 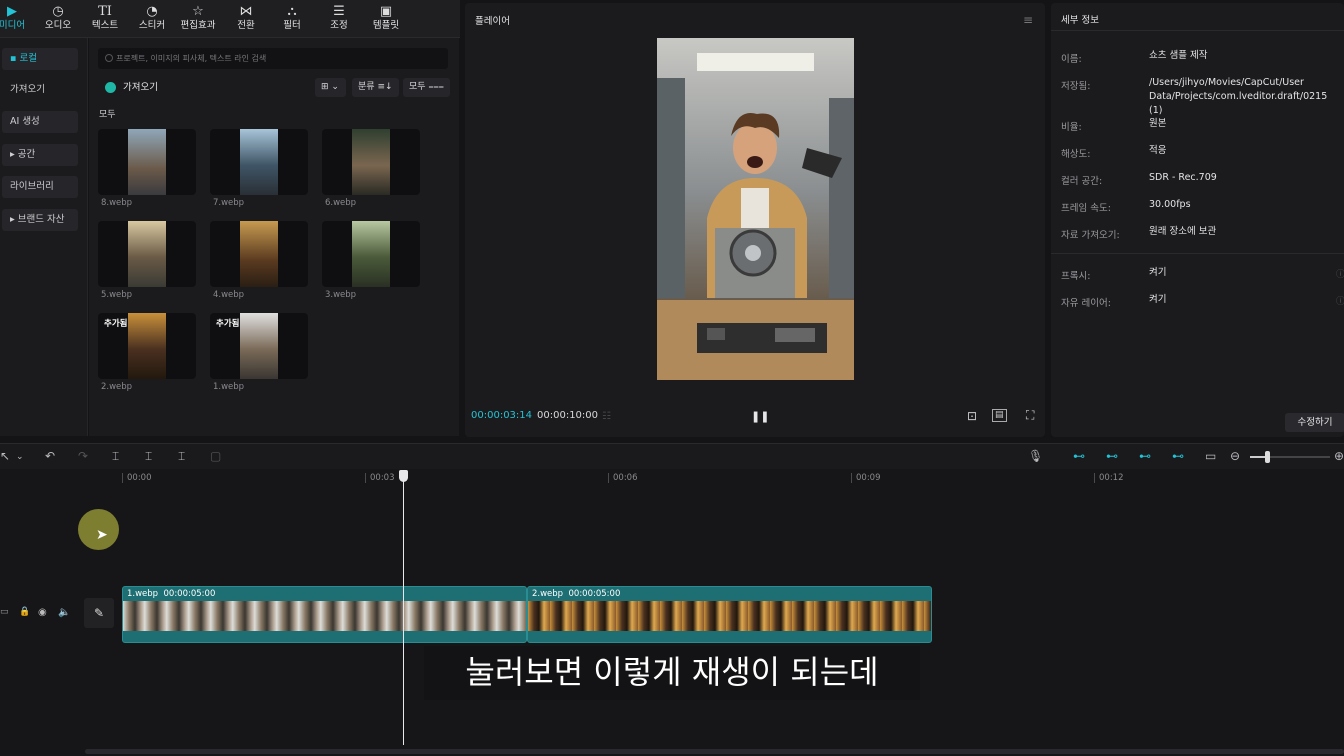 What do you see at coordinates (117, 203) in the screenshot?
I see `media-name: 8.webp` at bounding box center [117, 203].